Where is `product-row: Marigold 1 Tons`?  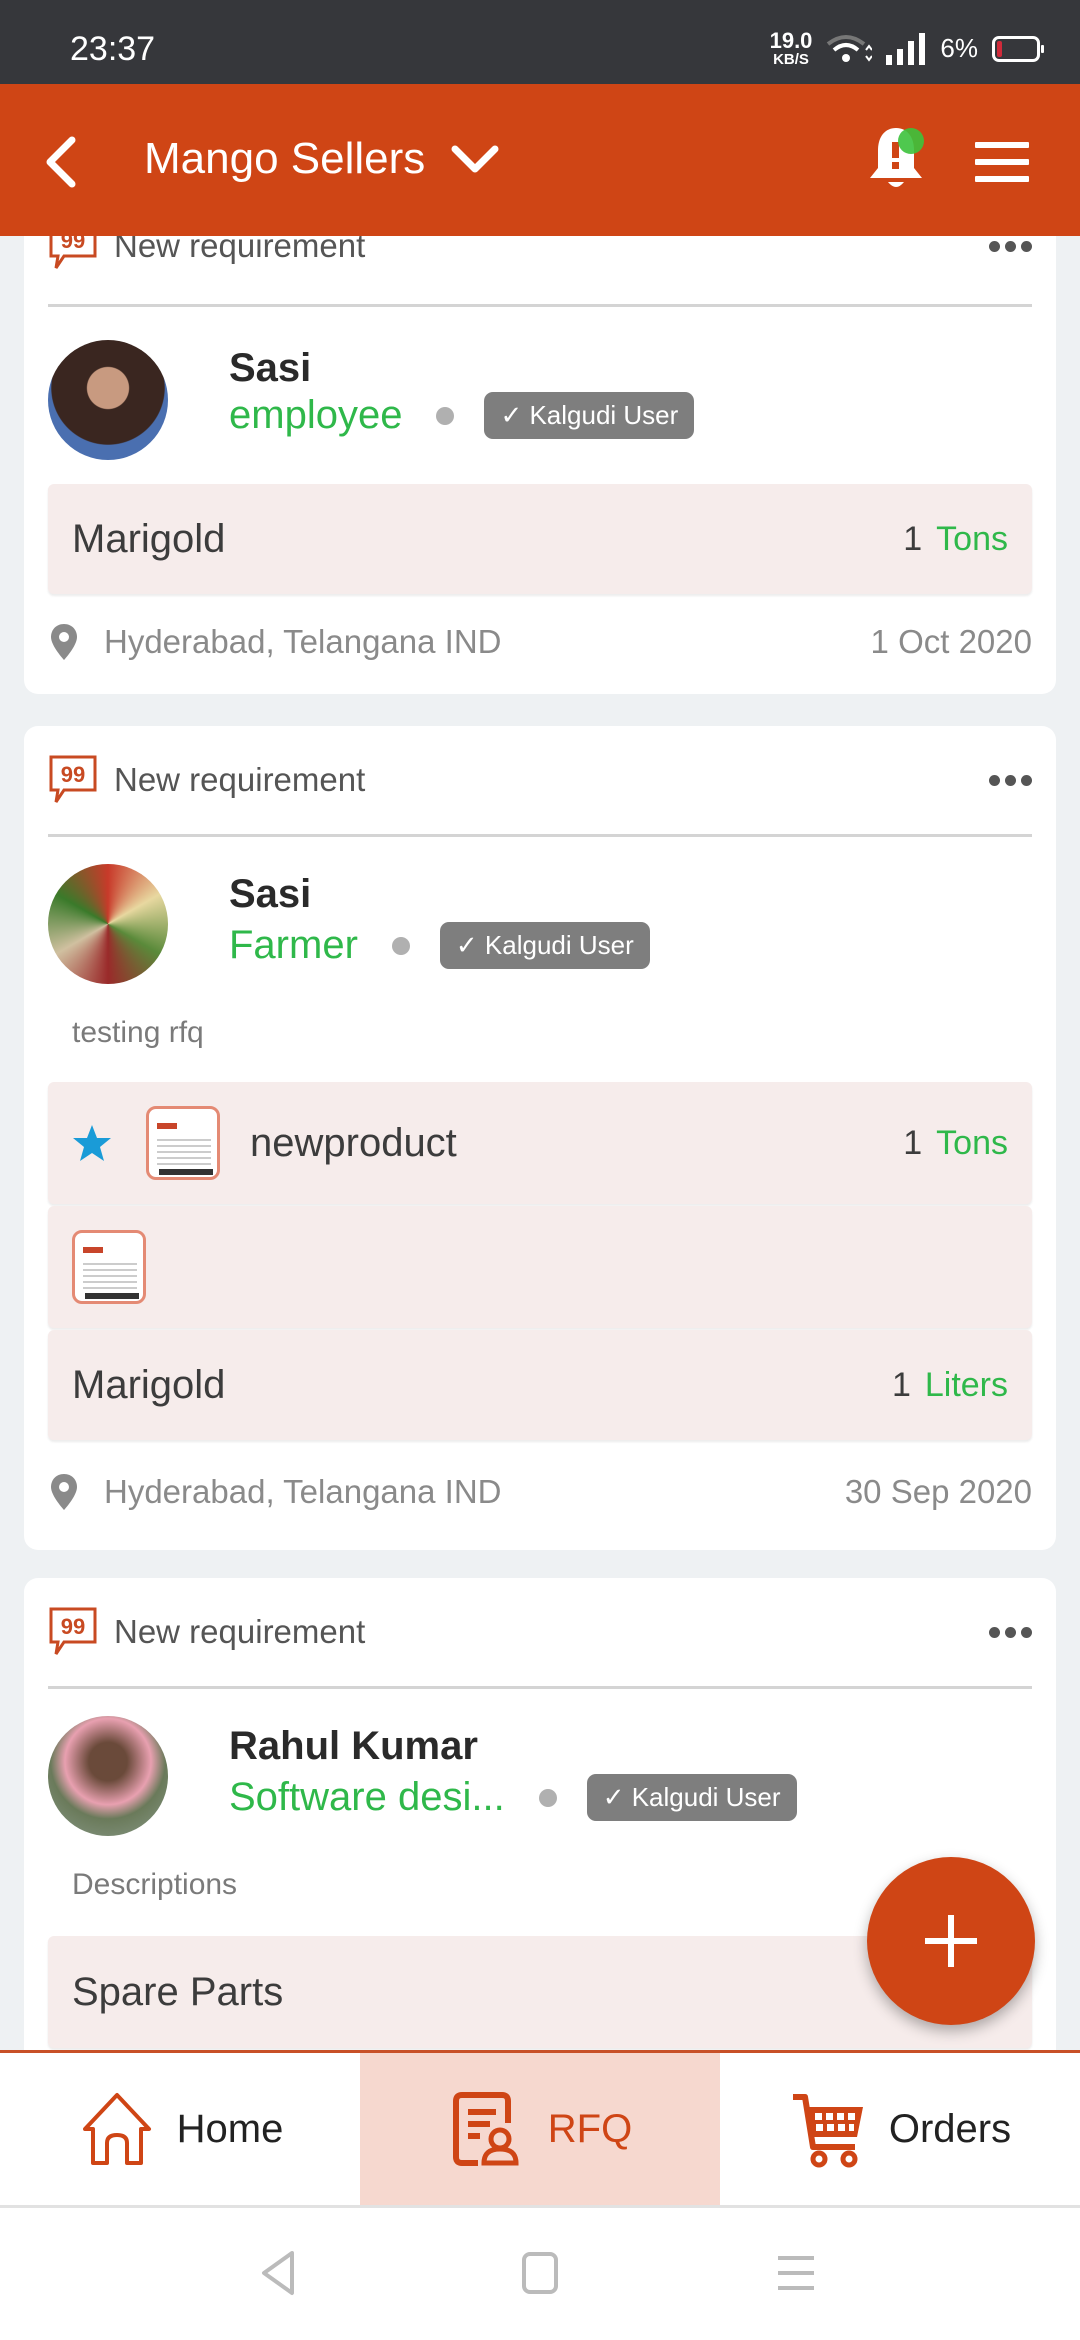
product-row: Marigold 1 Tons is located at coordinates (540, 539).